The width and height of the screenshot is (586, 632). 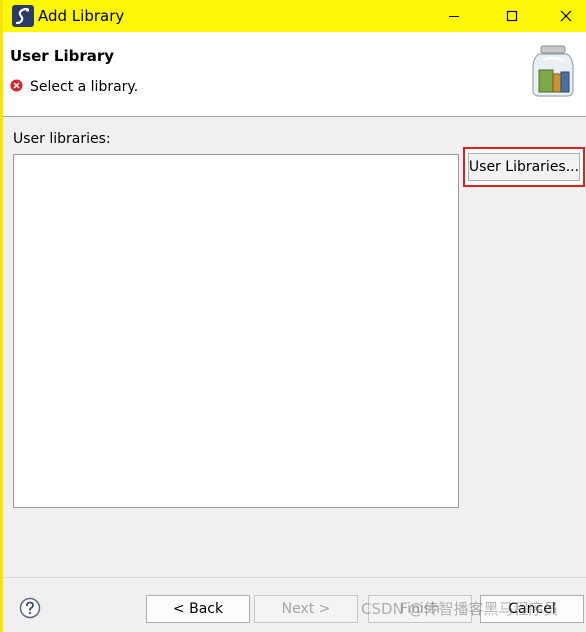 I want to click on back-button: < Back, so click(x=198, y=609).